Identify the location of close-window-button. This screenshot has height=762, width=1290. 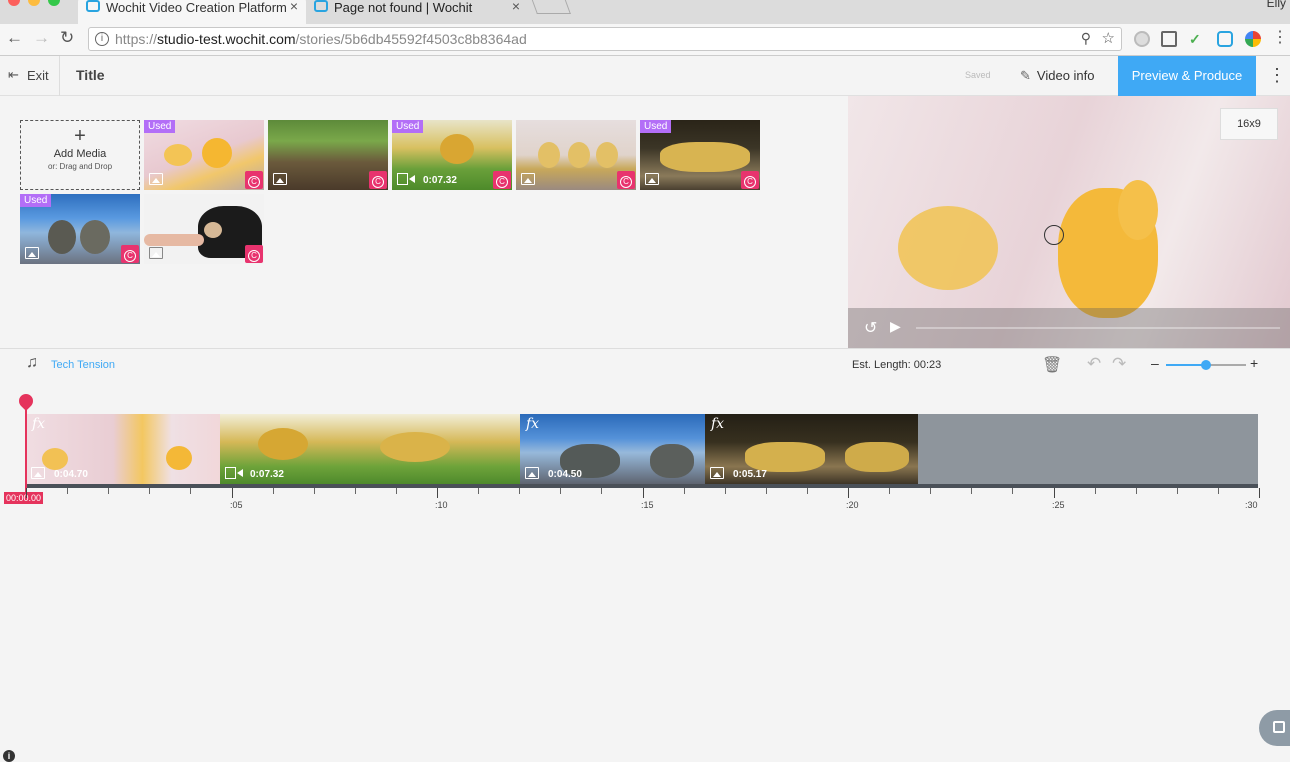
(14, 3).